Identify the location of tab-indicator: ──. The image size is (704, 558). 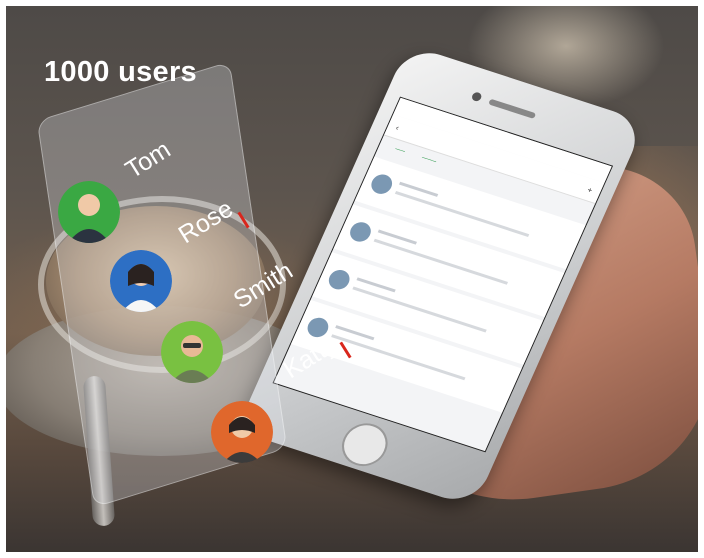
(400, 150).